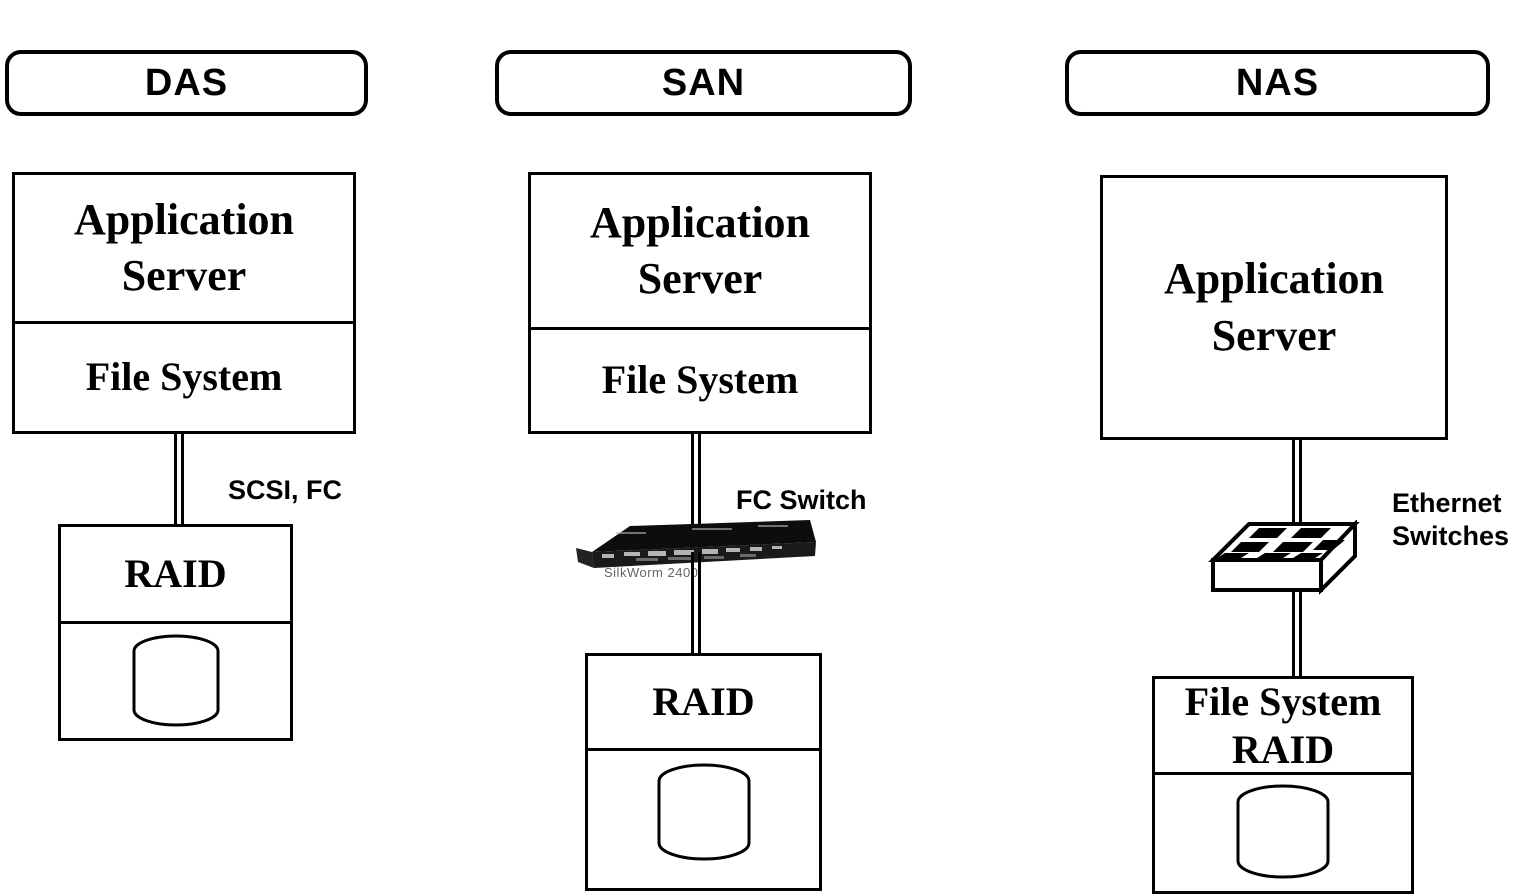 This screenshot has height=894, width=1523. Describe the element at coordinates (801, 500) in the screenshot. I see `san-link-label: FC Switch` at that location.